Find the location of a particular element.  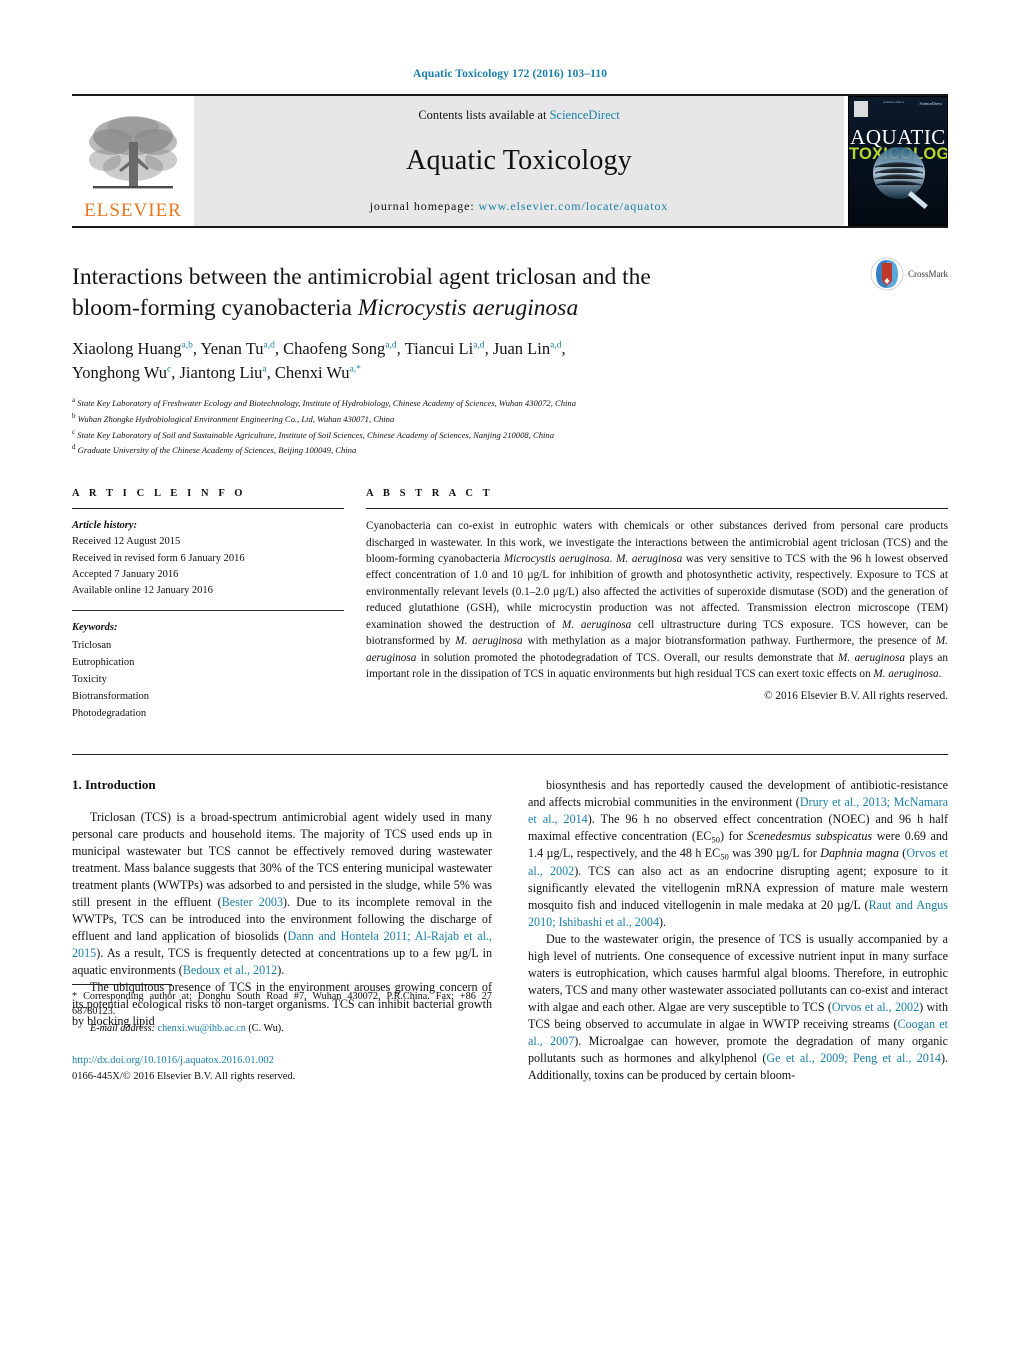

keywords-rule is located at coordinates (208, 611).